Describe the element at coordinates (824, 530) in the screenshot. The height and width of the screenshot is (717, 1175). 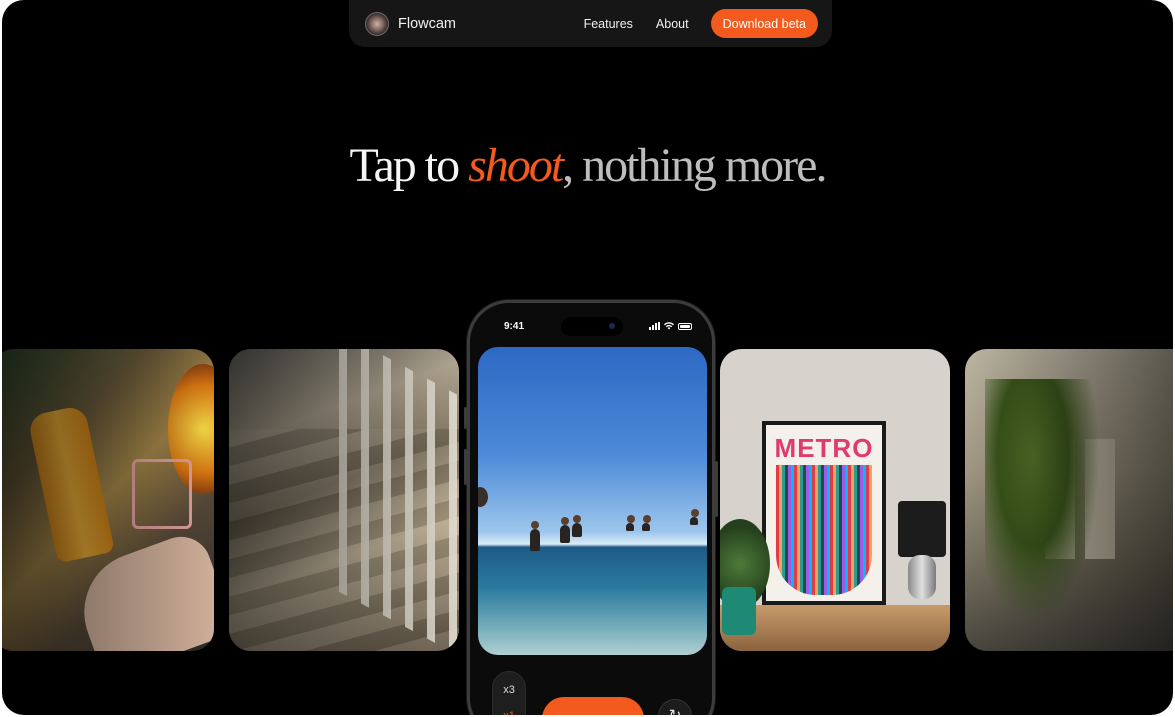
I see `poster-lines` at that location.